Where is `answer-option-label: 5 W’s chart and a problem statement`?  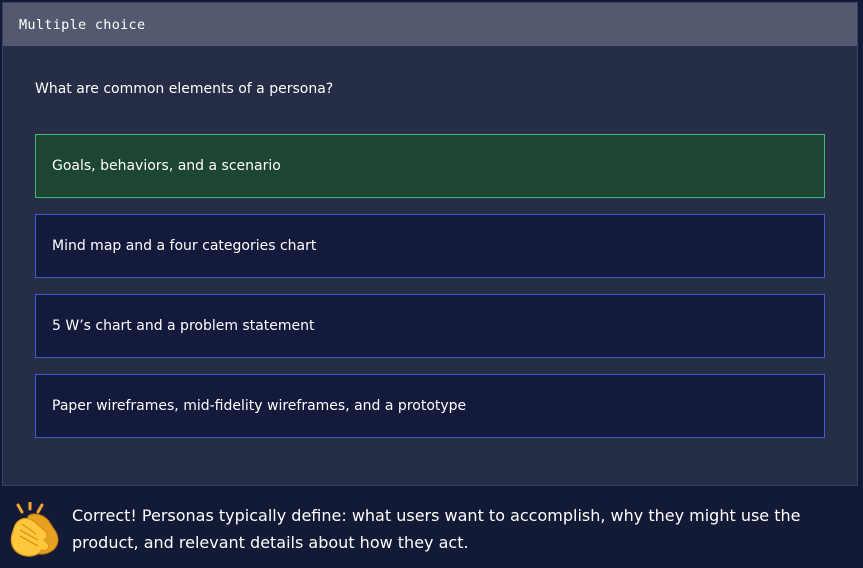 answer-option-label: 5 W’s chart and a problem statement is located at coordinates (183, 326).